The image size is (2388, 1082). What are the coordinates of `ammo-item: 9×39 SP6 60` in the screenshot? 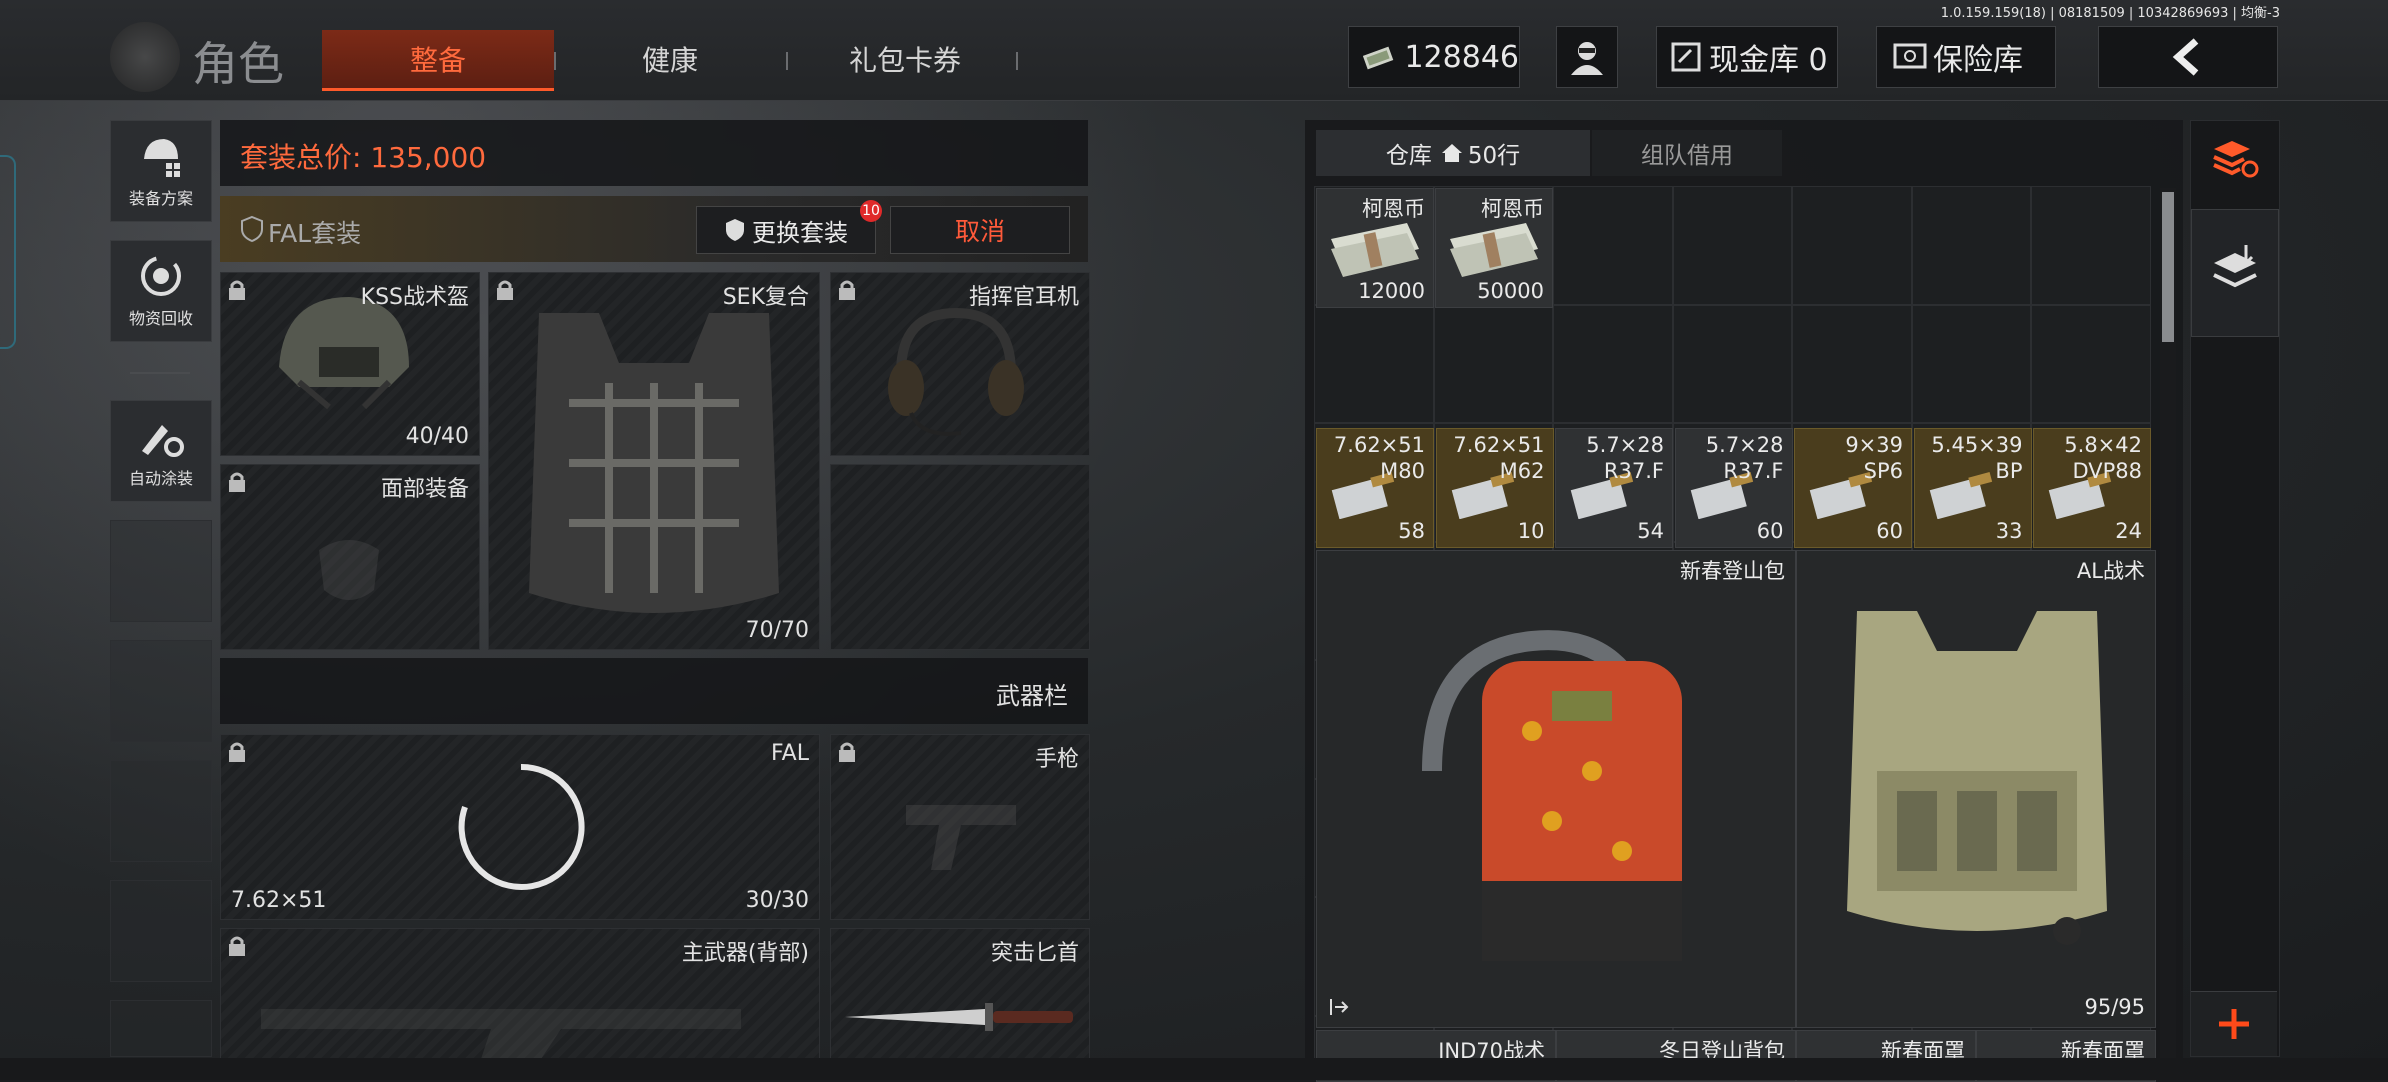 It's located at (1853, 488).